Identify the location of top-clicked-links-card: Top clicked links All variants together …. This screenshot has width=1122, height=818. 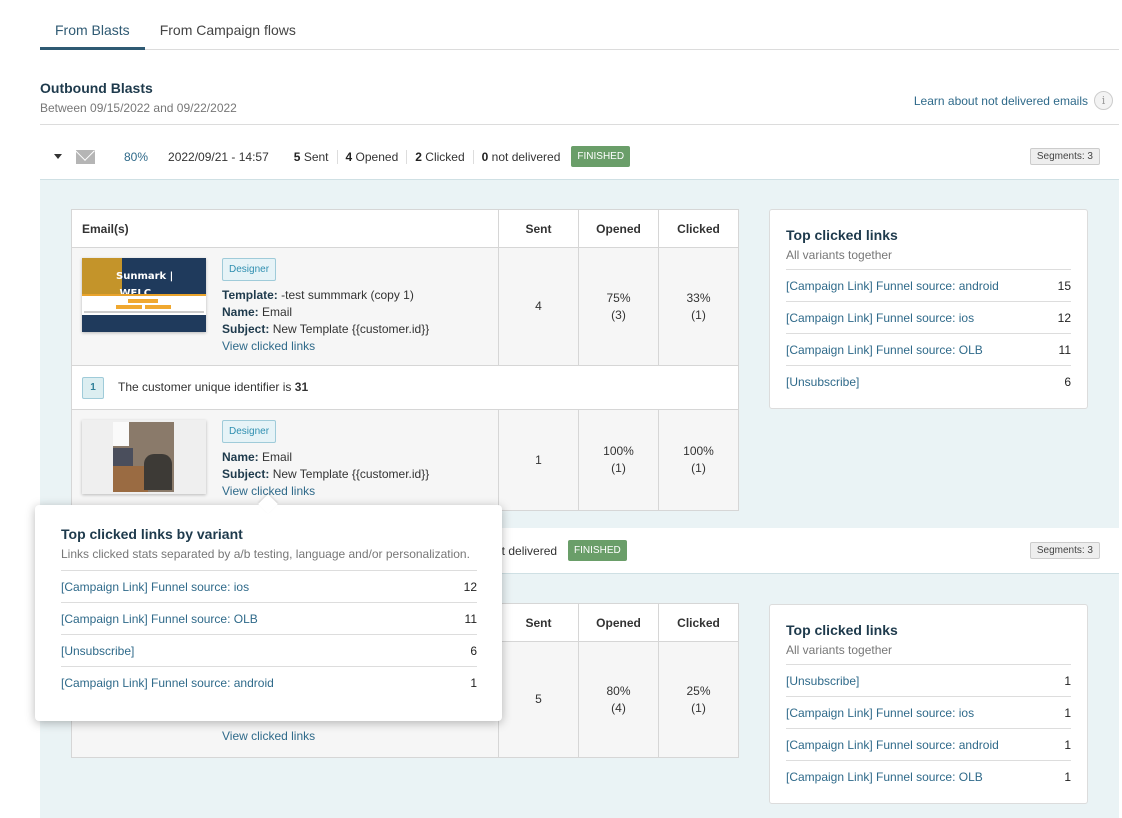
(928, 309).